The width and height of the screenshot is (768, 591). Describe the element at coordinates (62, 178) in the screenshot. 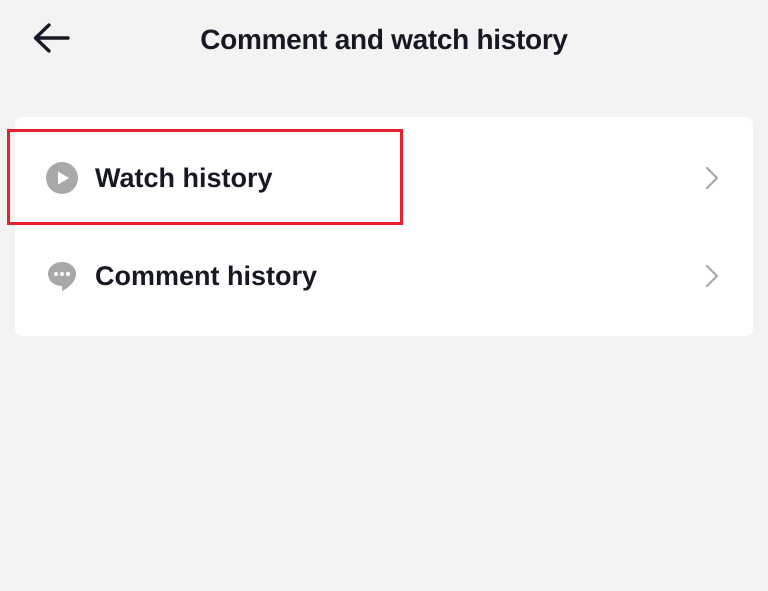

I see `play-icon` at that location.